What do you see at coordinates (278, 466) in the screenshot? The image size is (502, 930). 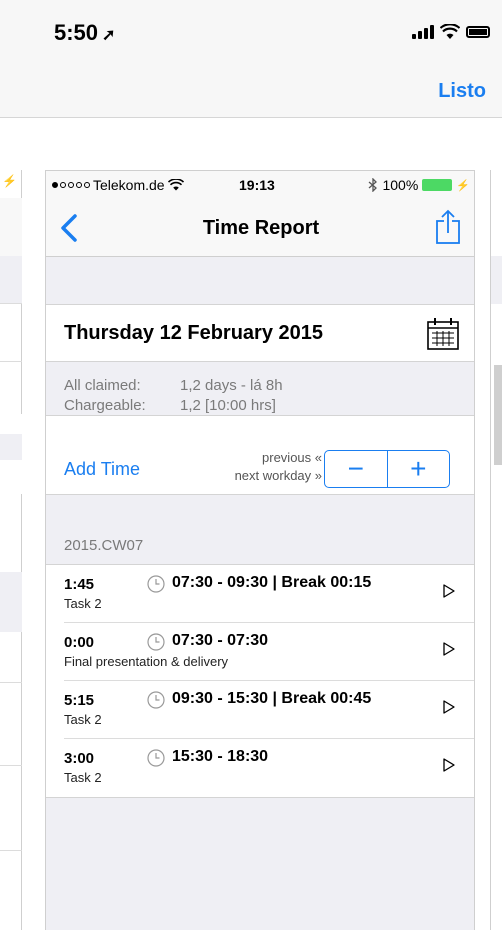 I see `previous-next-label: previous « next workday »` at bounding box center [278, 466].